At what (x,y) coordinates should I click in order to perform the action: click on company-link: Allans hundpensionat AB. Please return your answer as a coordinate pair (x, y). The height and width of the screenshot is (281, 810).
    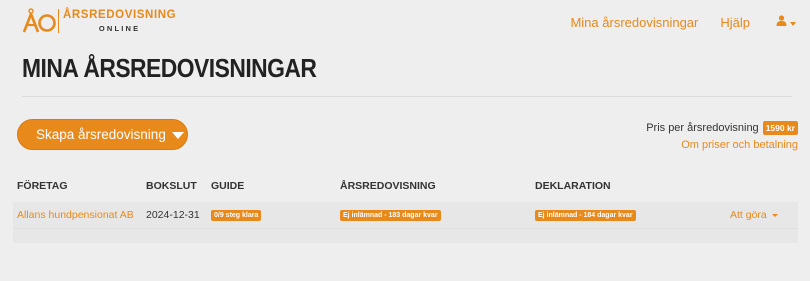
    Looking at the image, I should click on (75, 215).